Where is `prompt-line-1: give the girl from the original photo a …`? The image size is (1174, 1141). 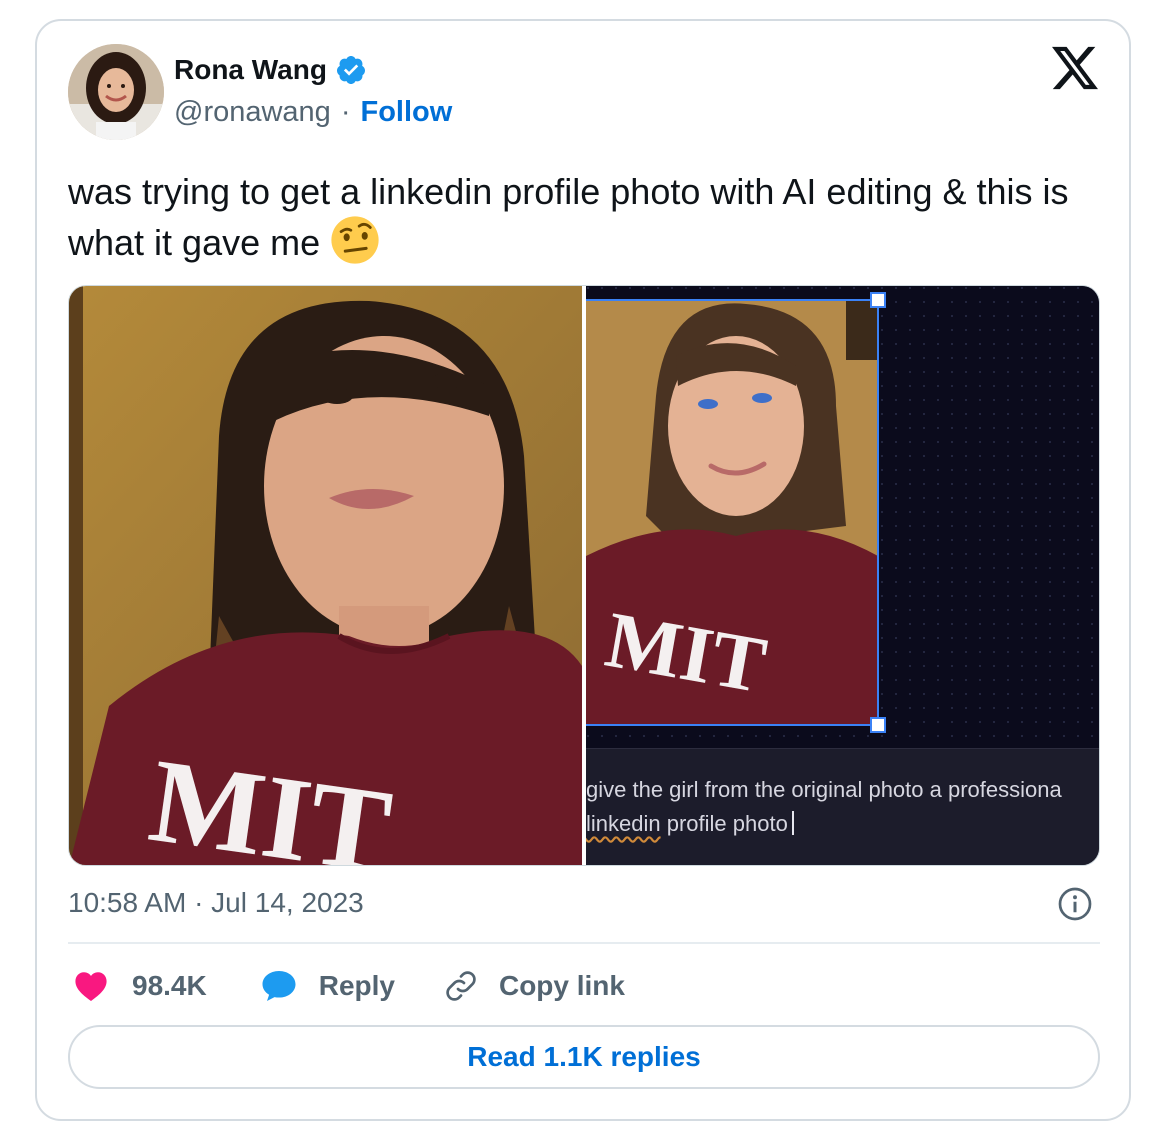 prompt-line-1: give the girl from the original photo a … is located at coordinates (824, 789).